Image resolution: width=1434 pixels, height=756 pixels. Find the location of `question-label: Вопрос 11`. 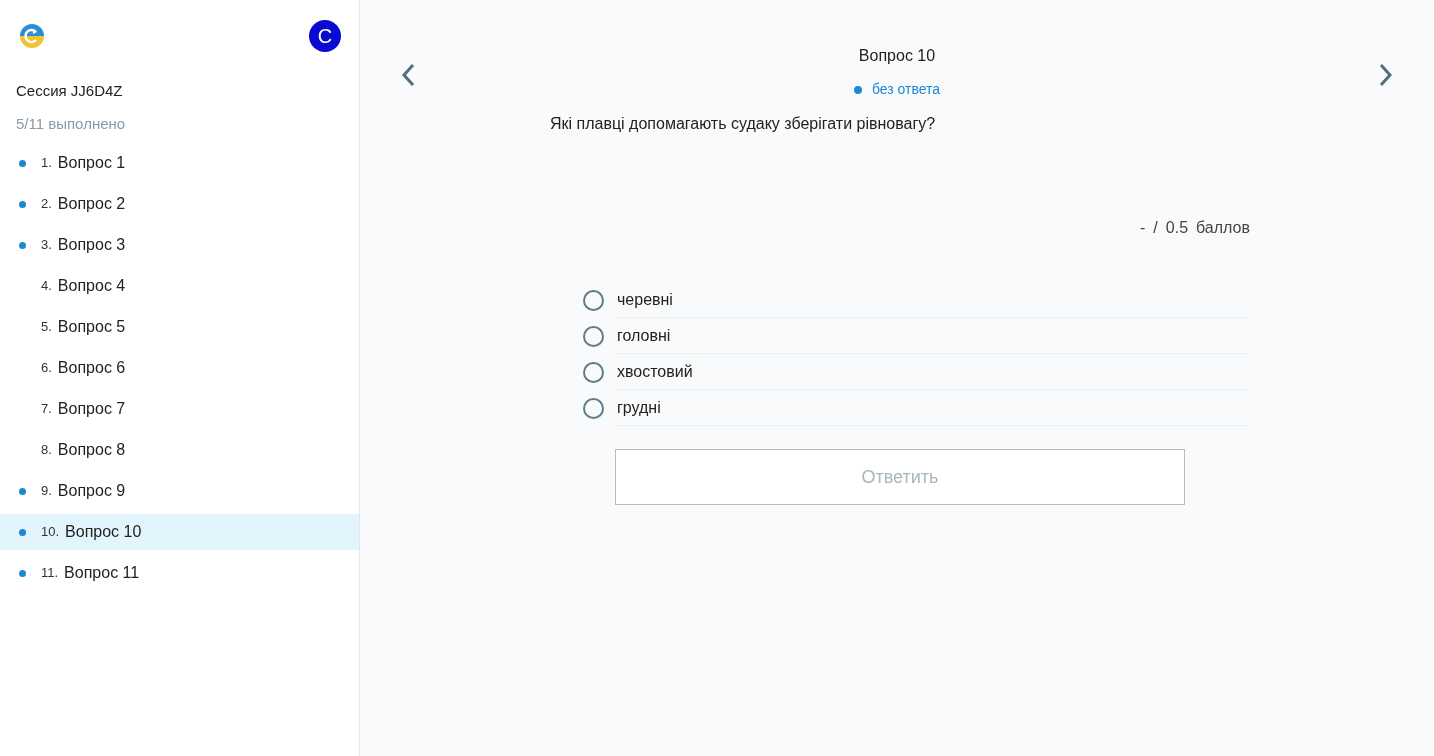

question-label: Вопрос 11 is located at coordinates (102, 573).